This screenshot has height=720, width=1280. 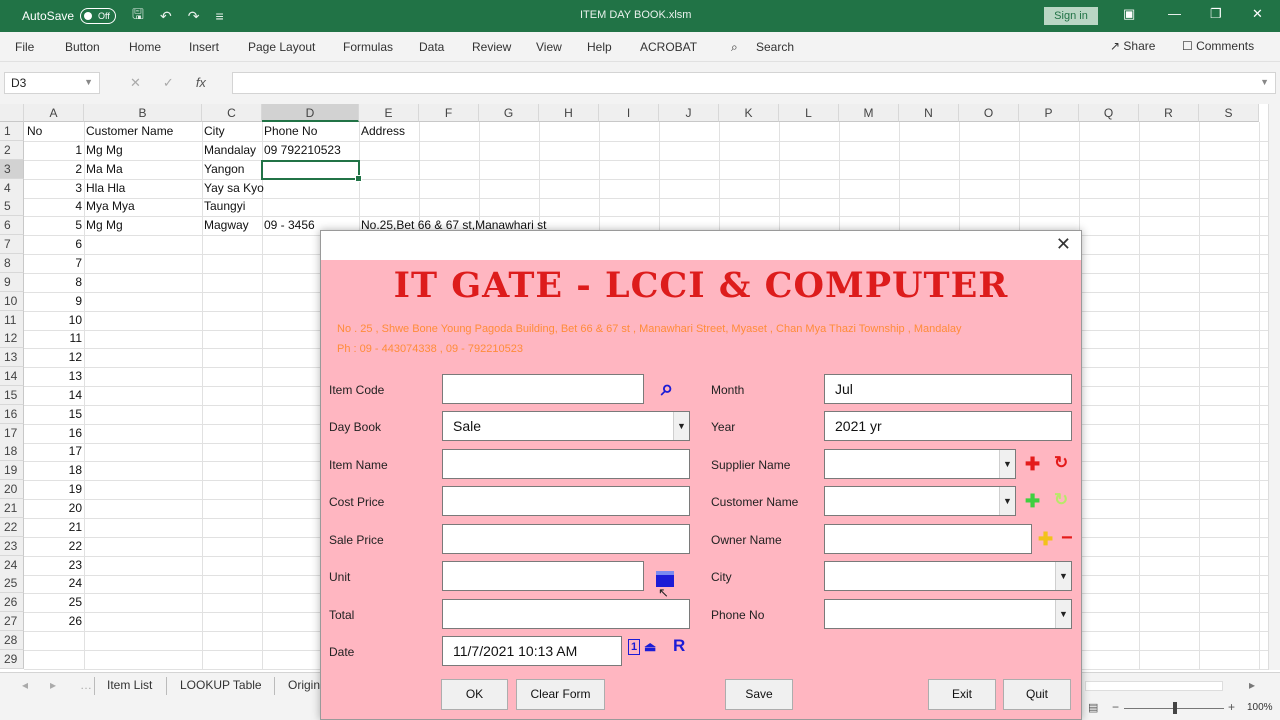 I want to click on cancel-icon: ✕, so click(x=135, y=83).